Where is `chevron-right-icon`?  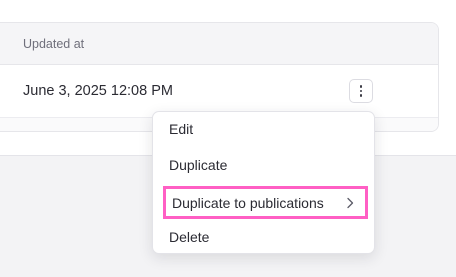 chevron-right-icon is located at coordinates (350, 202).